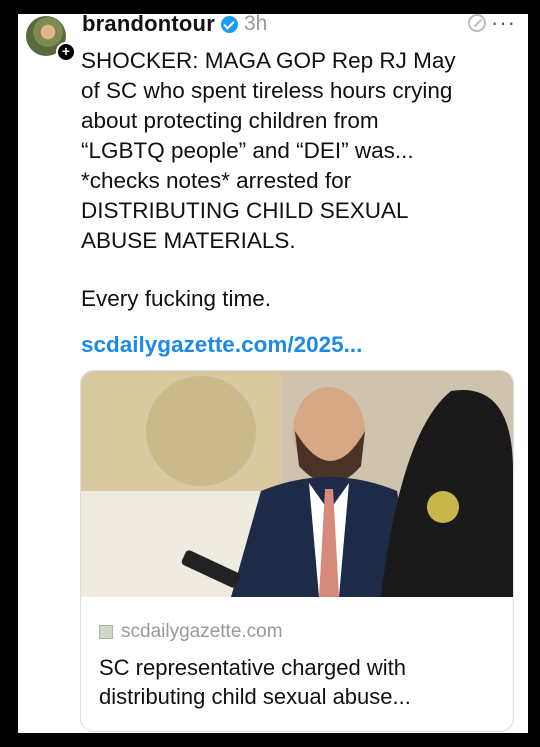 Image resolution: width=540 pixels, height=747 pixels. What do you see at coordinates (202, 631) in the screenshot?
I see `card-domain: scdailygazette.com` at bounding box center [202, 631].